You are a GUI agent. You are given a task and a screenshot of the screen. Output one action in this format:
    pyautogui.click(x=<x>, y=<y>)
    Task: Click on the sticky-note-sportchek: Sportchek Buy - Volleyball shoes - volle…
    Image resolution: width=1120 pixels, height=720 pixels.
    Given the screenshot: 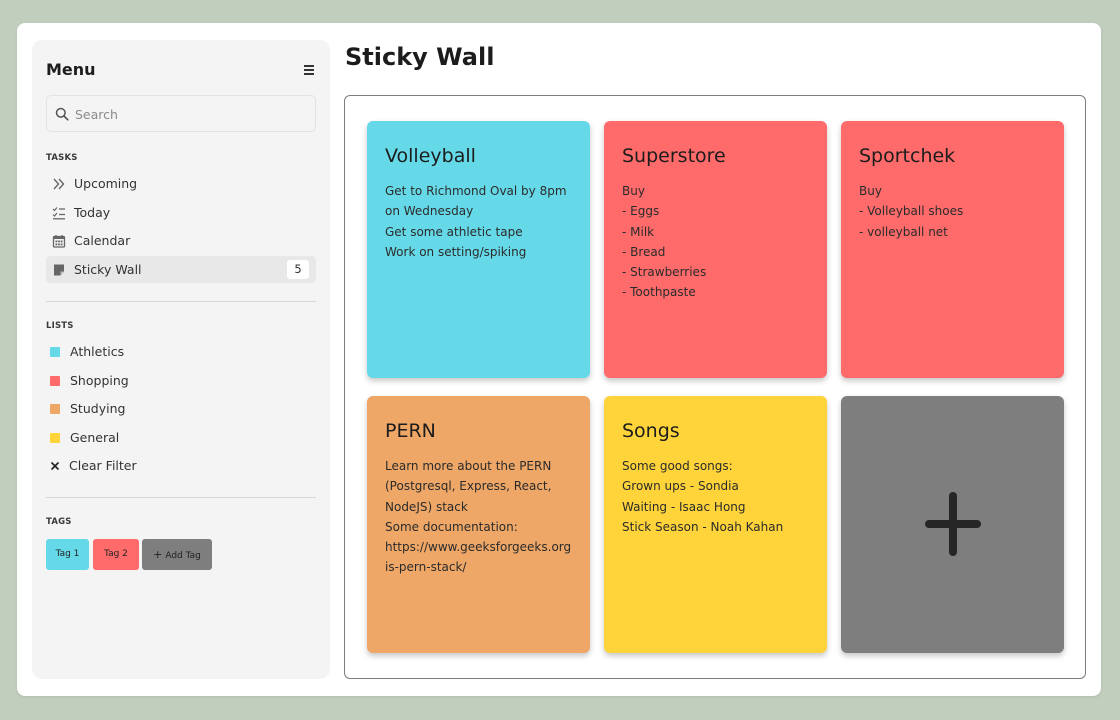 What is the action you would take?
    pyautogui.click(x=952, y=249)
    